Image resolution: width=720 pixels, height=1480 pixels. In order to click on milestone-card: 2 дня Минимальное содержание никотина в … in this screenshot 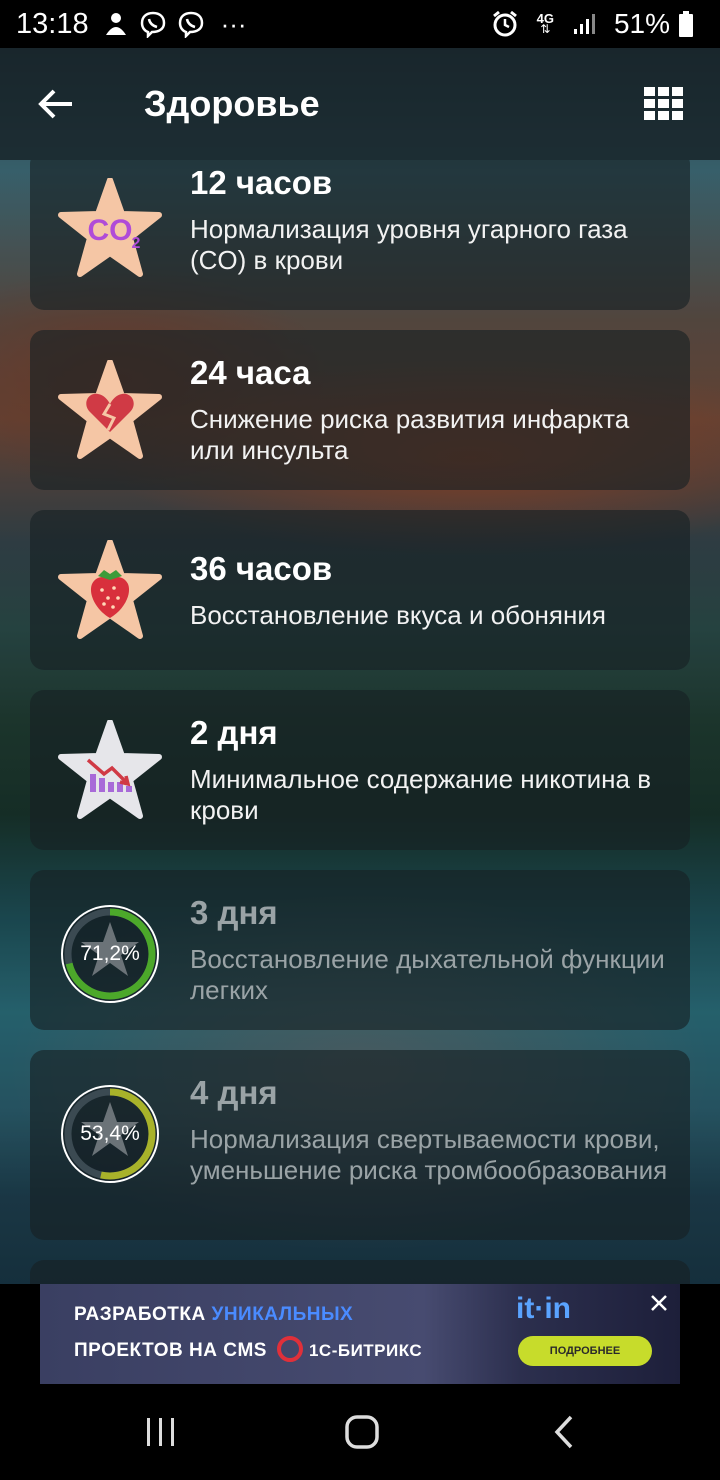, I will do `click(360, 770)`.